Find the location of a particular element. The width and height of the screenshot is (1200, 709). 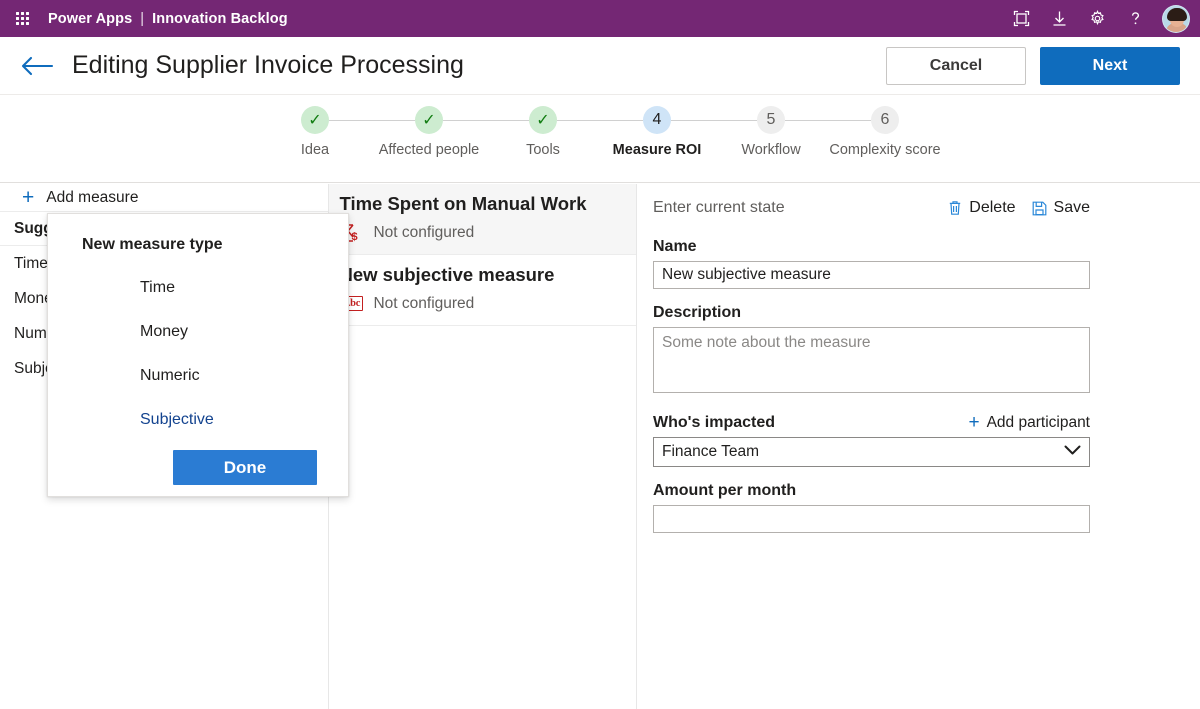

done-button: Done is located at coordinates (245, 467).